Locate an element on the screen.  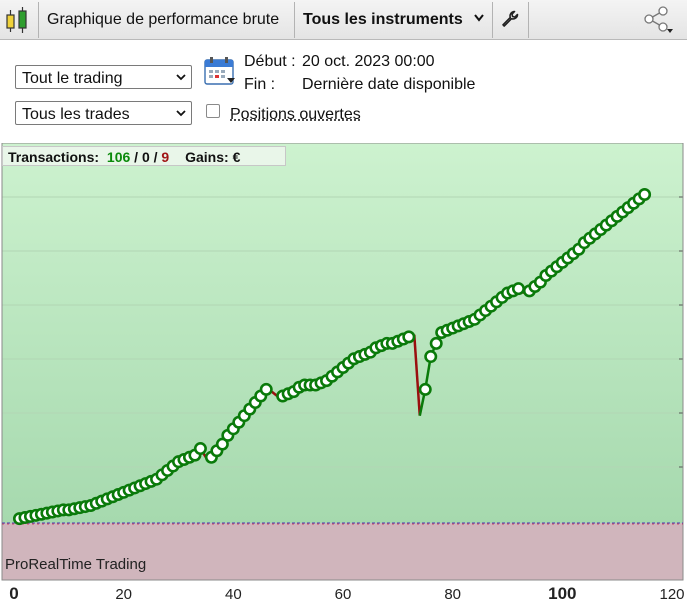
start-label: Début : is located at coordinates (270, 61).